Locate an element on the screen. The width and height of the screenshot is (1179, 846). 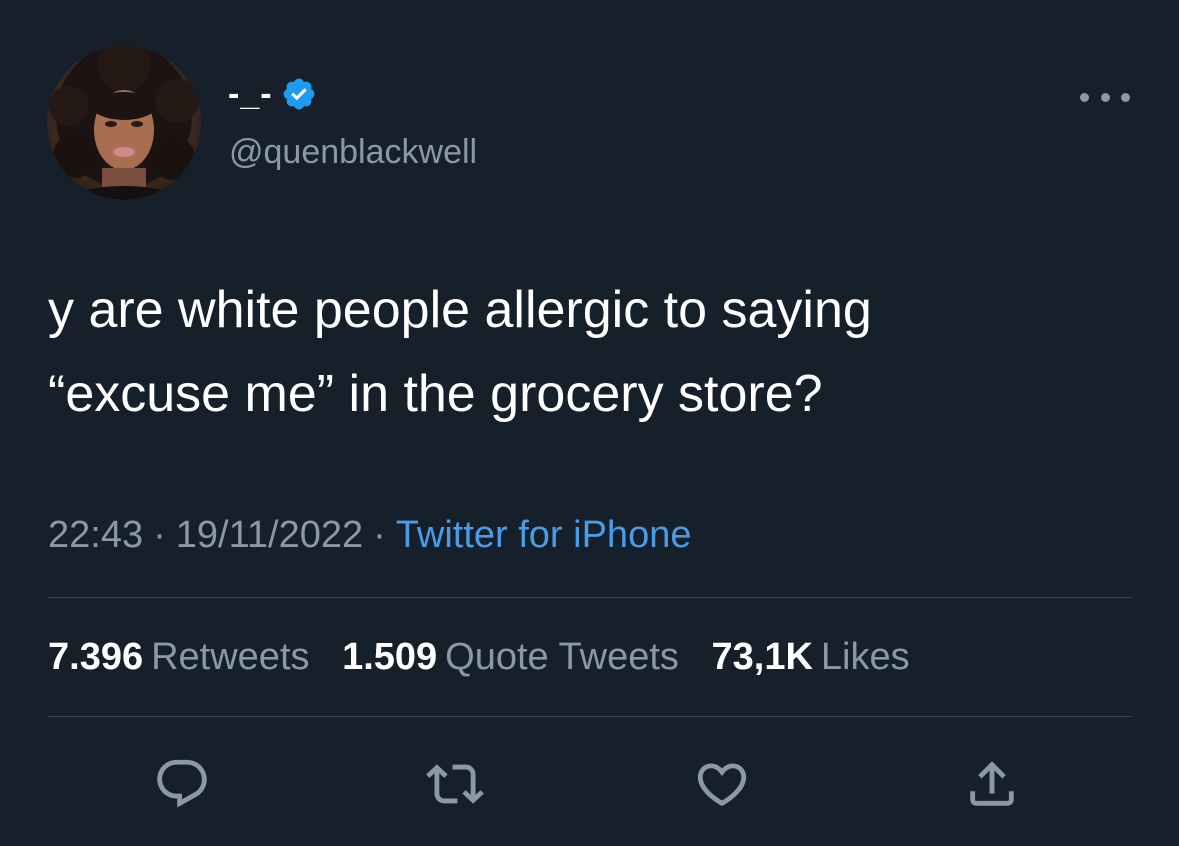
author-handle: @quenblackwell is located at coordinates (353, 152).